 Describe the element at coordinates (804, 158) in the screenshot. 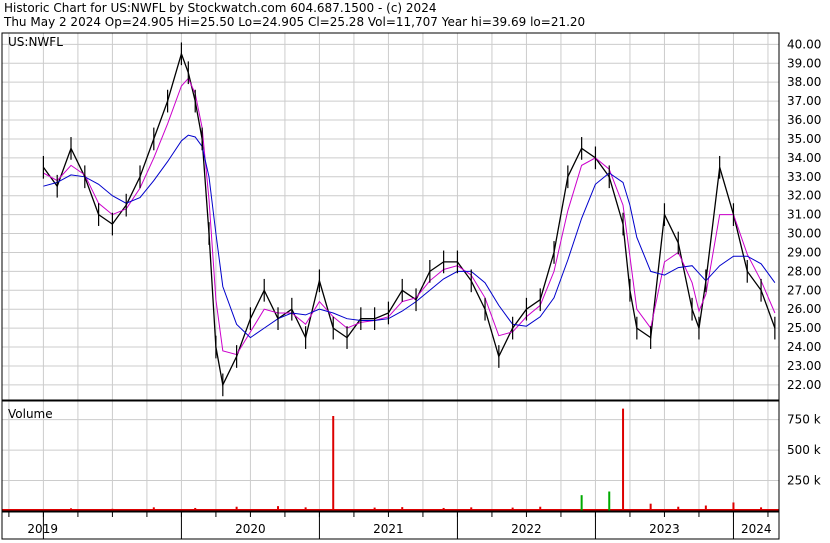

I see `price-tick-label: 34.00` at that location.